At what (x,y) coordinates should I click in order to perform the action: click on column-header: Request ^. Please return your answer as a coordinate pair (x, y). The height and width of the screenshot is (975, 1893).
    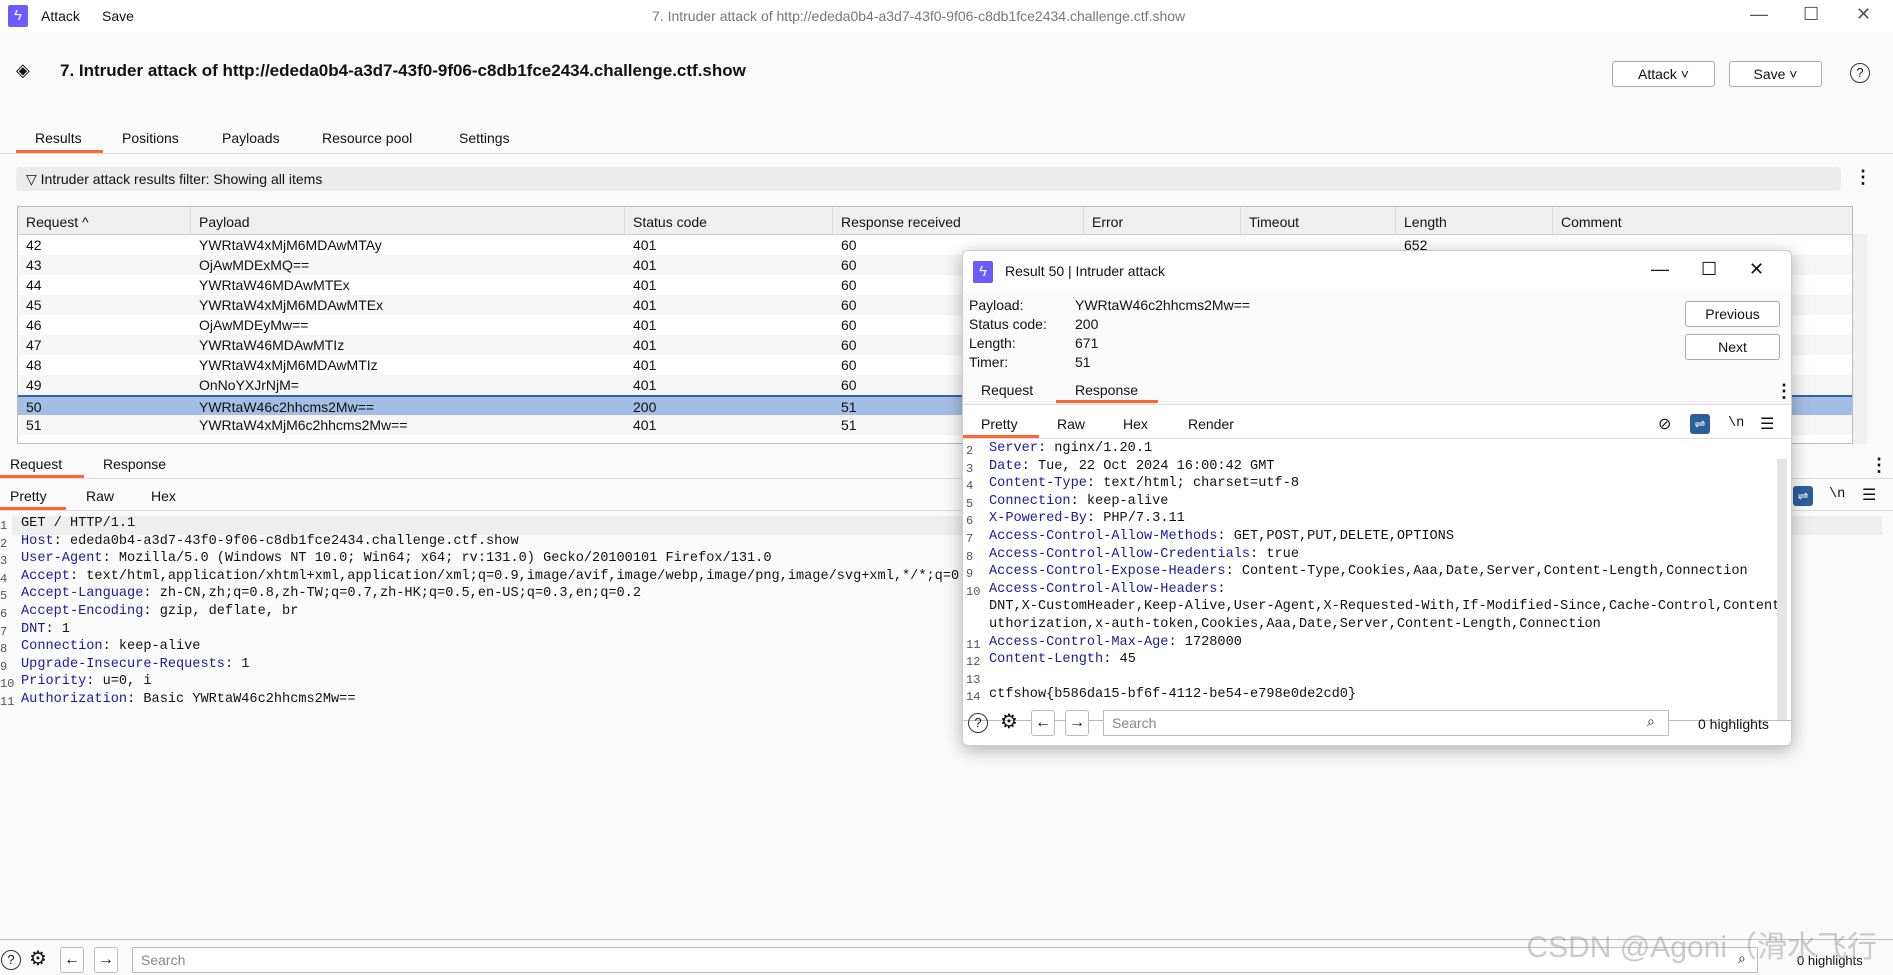
    Looking at the image, I should click on (104, 221).